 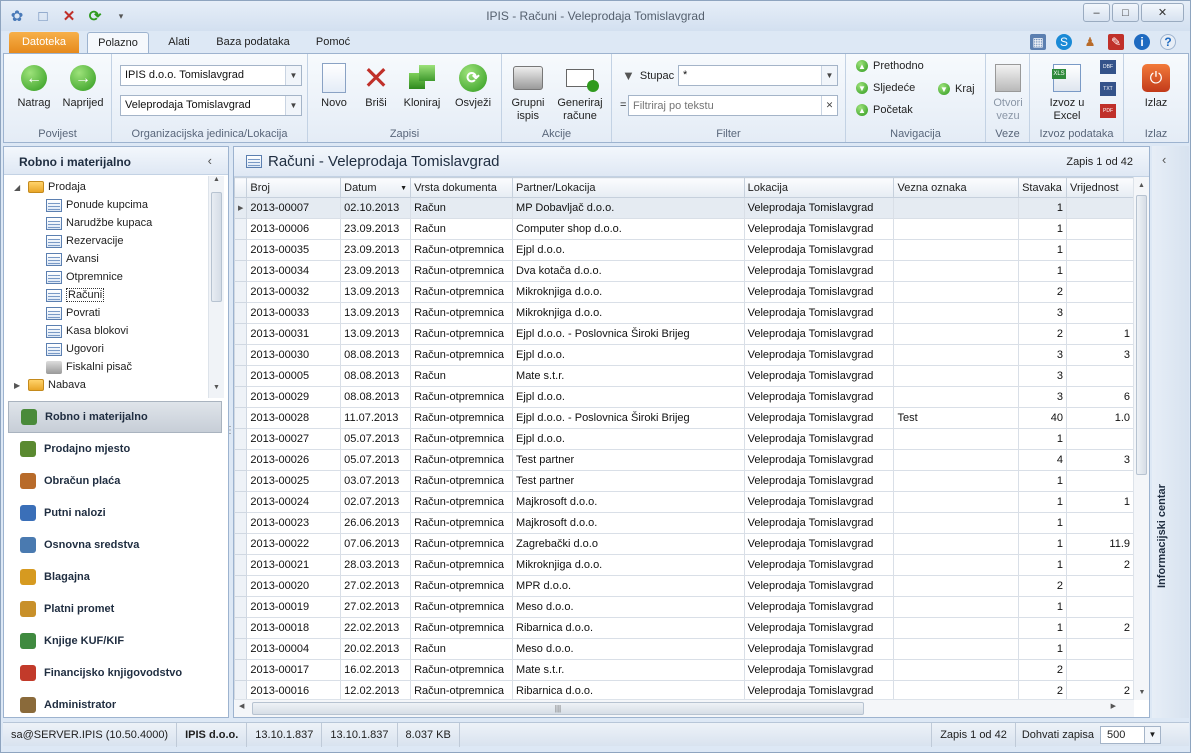 What do you see at coordinates (1064, 42) in the screenshot?
I see `skype-icon: S` at bounding box center [1064, 42].